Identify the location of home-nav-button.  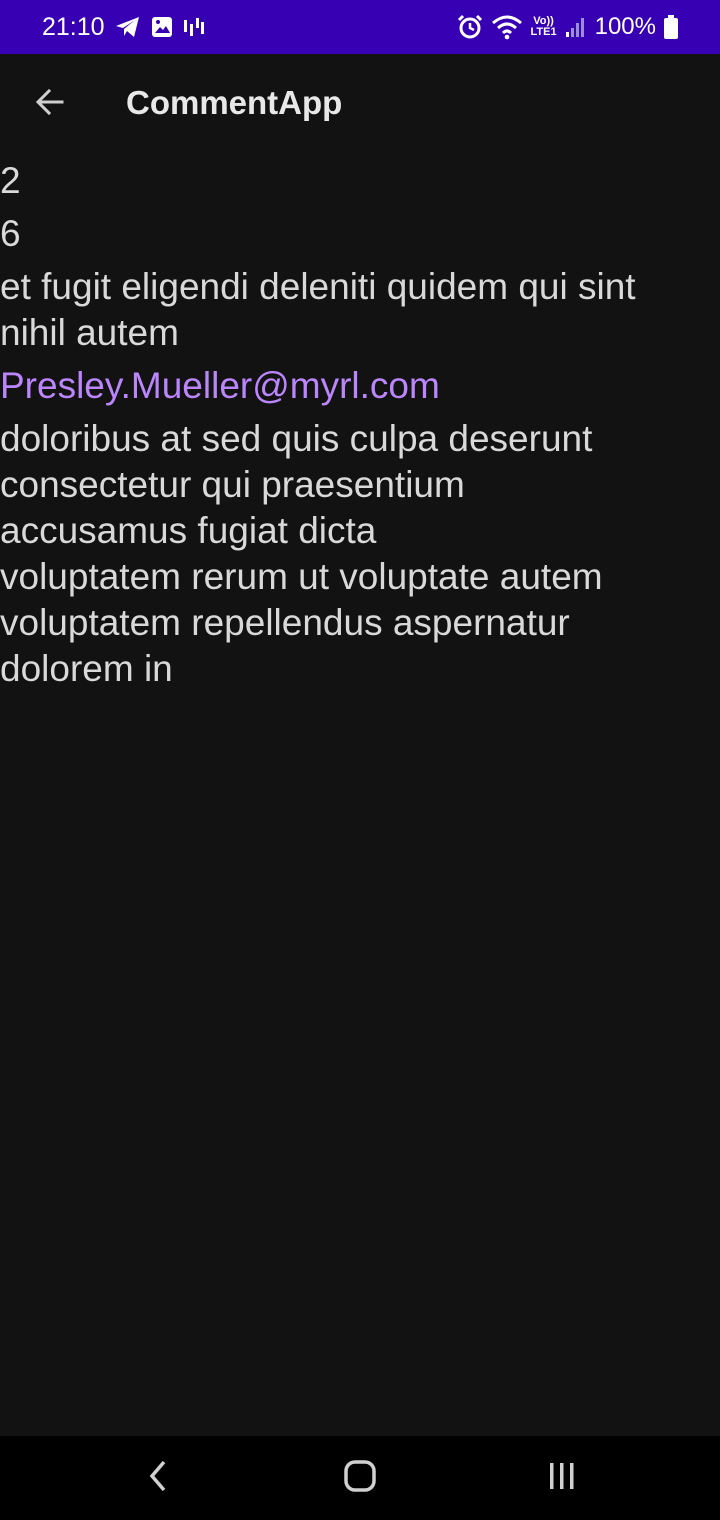
(360, 1478).